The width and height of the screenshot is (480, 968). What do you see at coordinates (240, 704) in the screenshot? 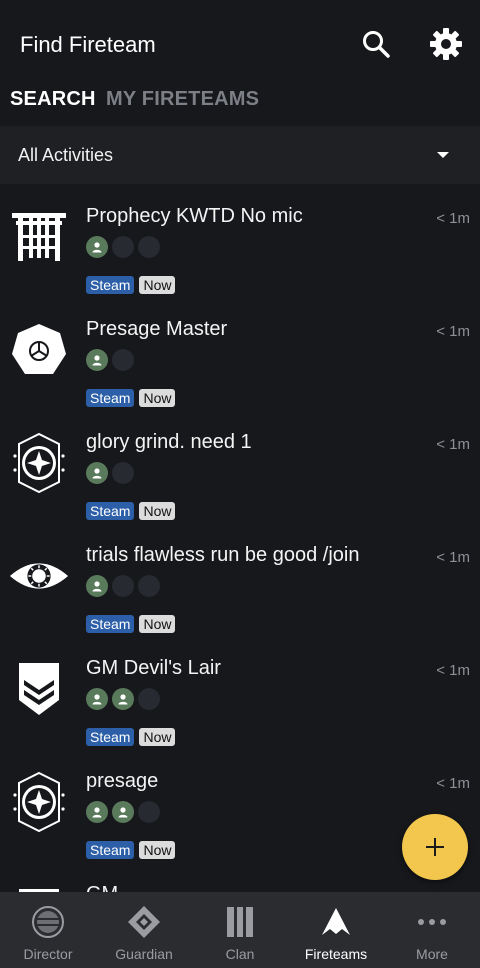
I see `fireteam-row: GM Devil's Lair < 1m Steam Now` at bounding box center [240, 704].